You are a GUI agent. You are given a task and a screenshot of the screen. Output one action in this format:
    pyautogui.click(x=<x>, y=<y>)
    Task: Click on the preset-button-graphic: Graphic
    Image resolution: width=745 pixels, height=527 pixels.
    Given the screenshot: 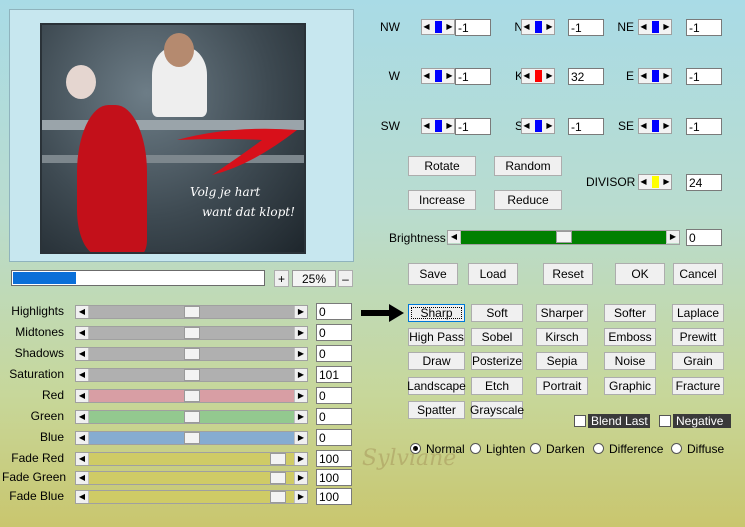 What is the action you would take?
    pyautogui.click(x=630, y=386)
    